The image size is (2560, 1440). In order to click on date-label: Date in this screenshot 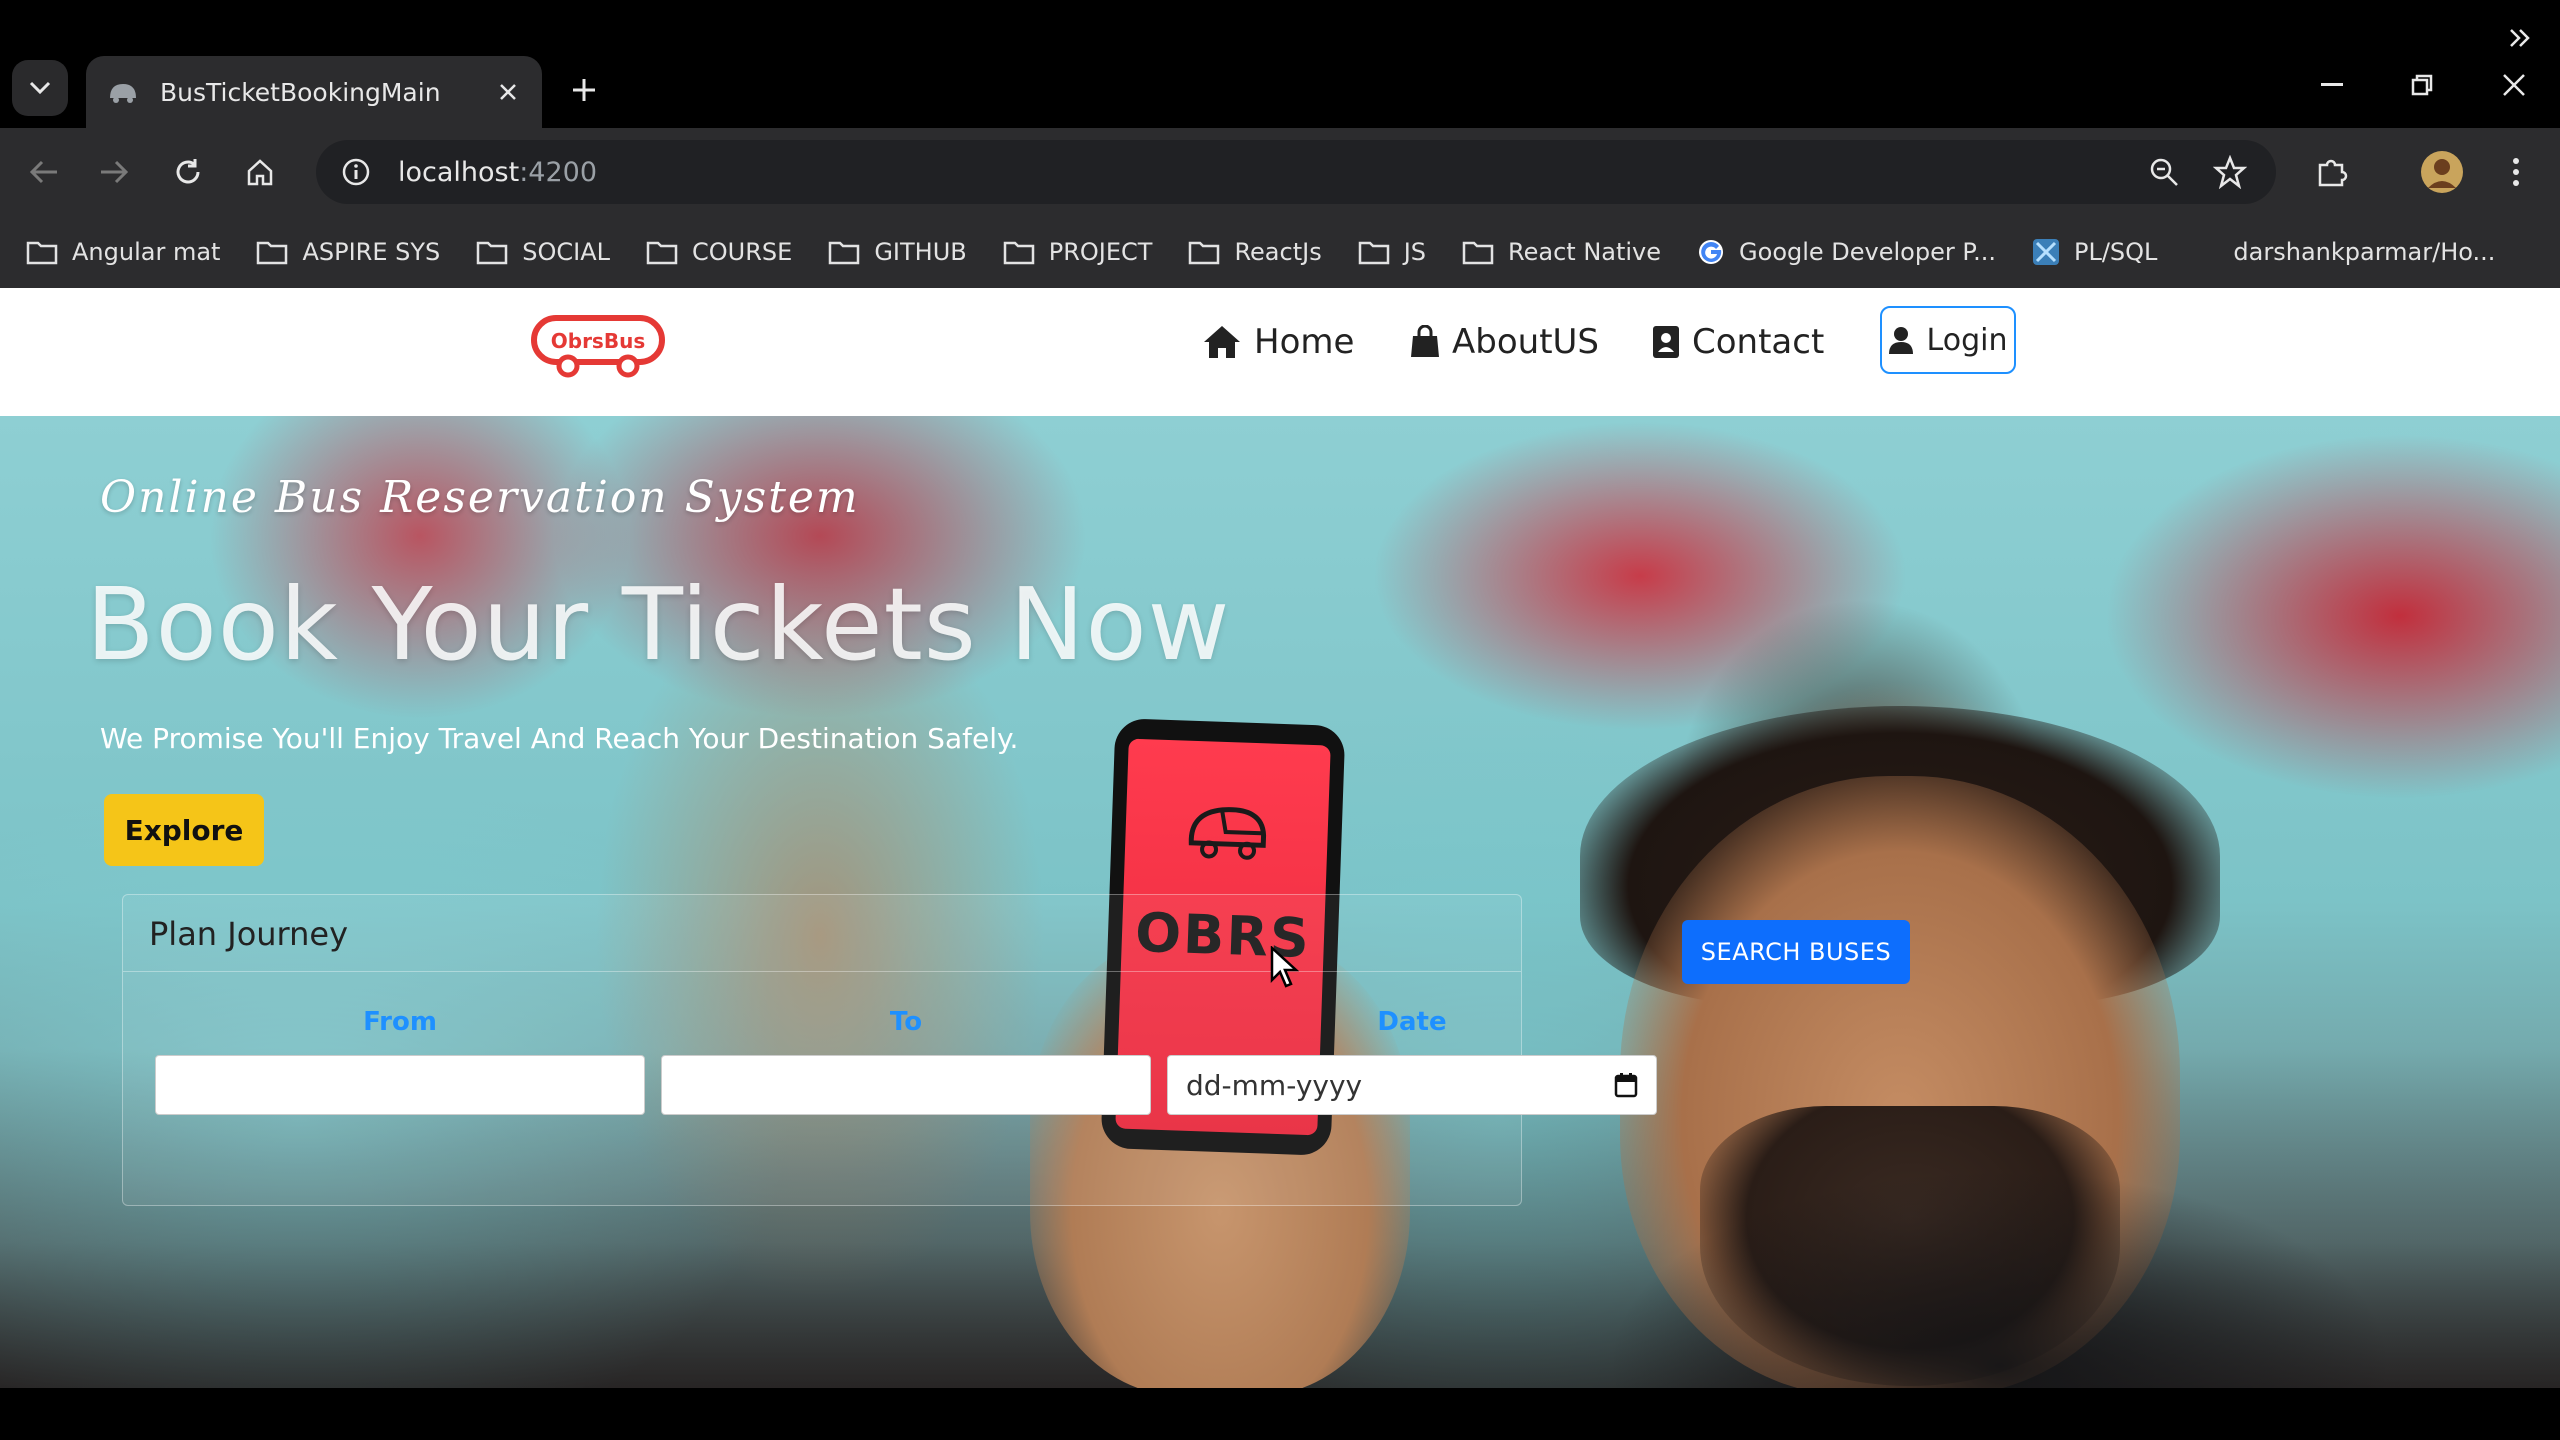, I will do `click(1412, 1022)`.